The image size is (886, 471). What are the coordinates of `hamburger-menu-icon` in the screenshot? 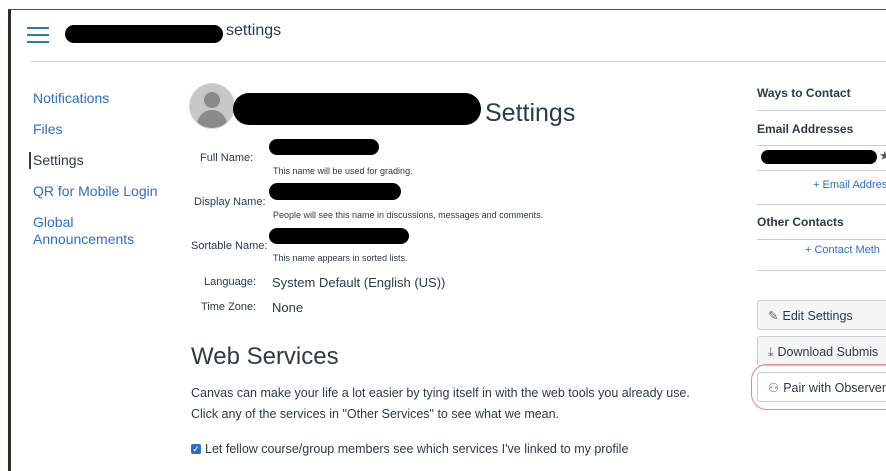 It's located at (38, 37).